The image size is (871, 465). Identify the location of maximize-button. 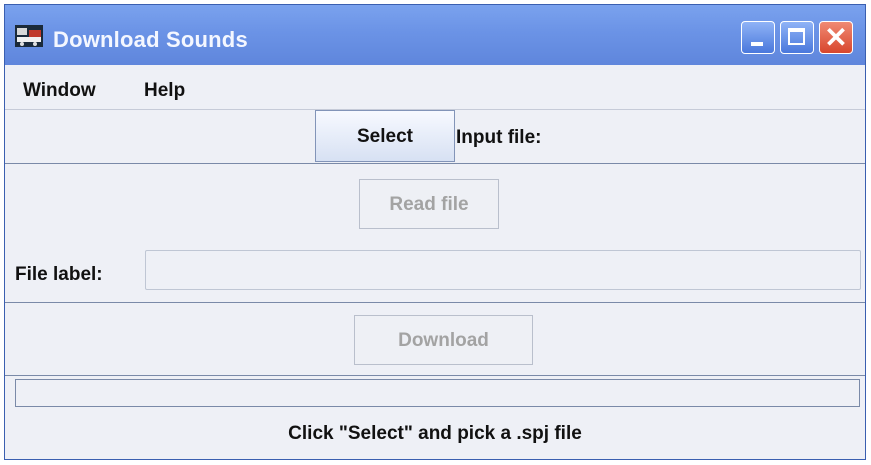
(797, 37).